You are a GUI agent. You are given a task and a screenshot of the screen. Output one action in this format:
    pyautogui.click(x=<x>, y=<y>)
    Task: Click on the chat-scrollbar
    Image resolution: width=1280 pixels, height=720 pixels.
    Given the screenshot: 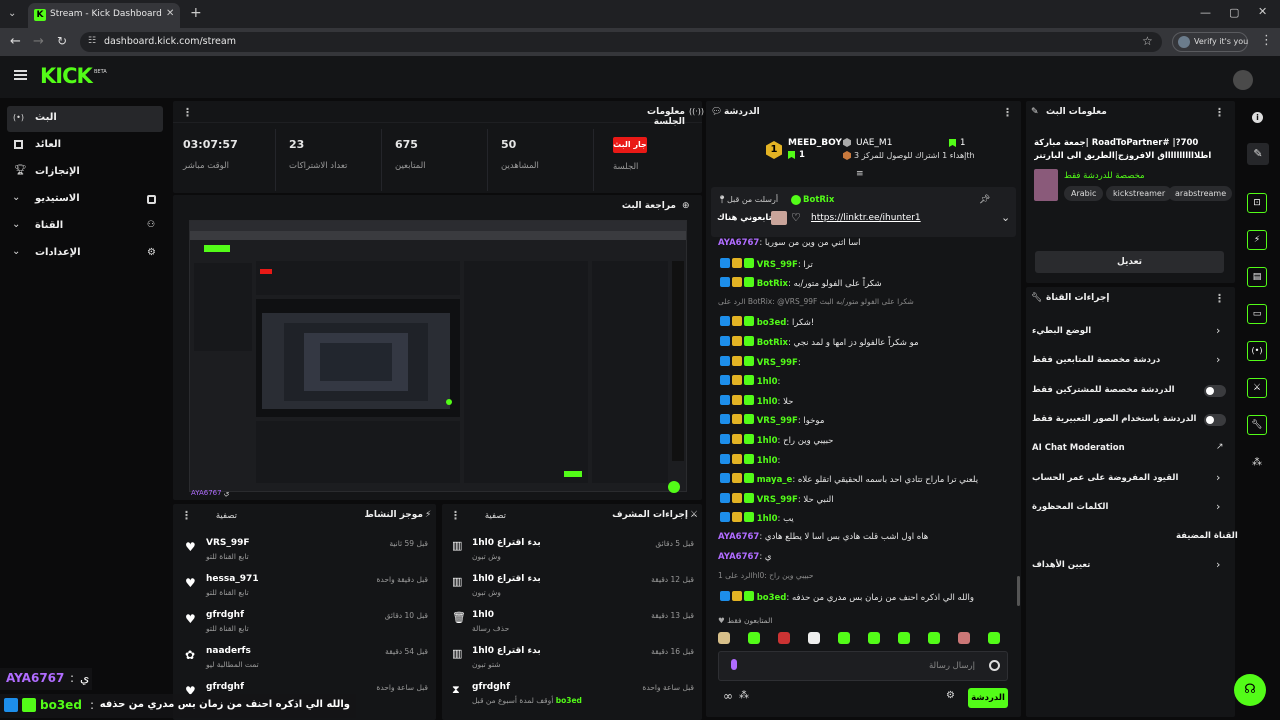 What is the action you would take?
    pyautogui.click(x=1018, y=591)
    